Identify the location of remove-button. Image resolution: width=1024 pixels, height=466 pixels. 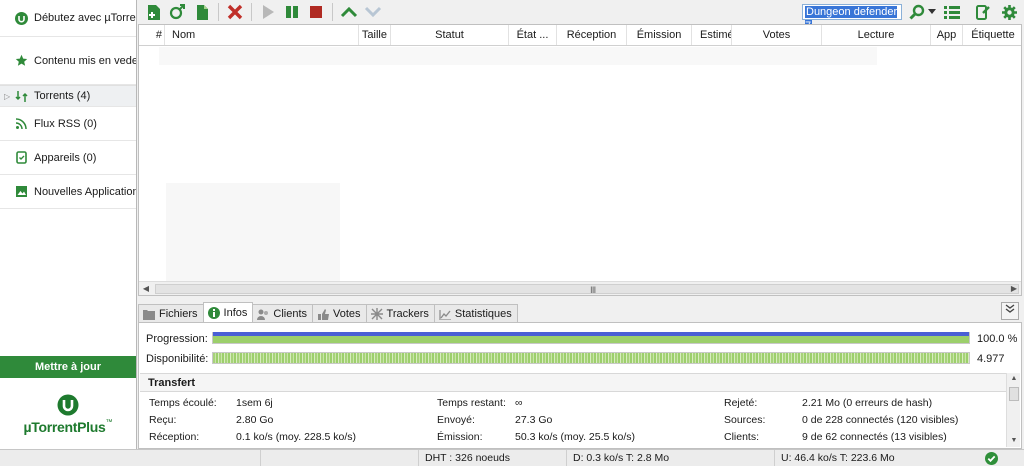
(235, 12).